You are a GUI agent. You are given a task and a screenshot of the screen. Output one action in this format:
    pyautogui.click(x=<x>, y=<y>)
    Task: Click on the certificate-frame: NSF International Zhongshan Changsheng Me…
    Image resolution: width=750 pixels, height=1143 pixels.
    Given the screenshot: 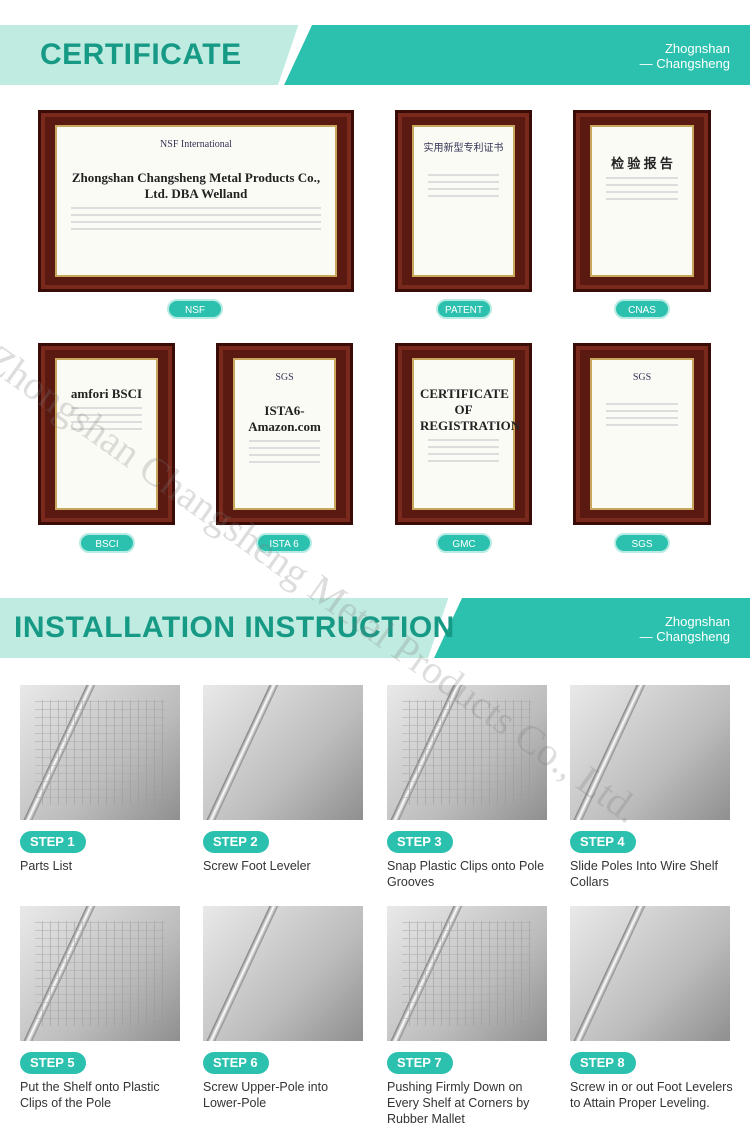 What is the action you would take?
    pyautogui.click(x=196, y=201)
    